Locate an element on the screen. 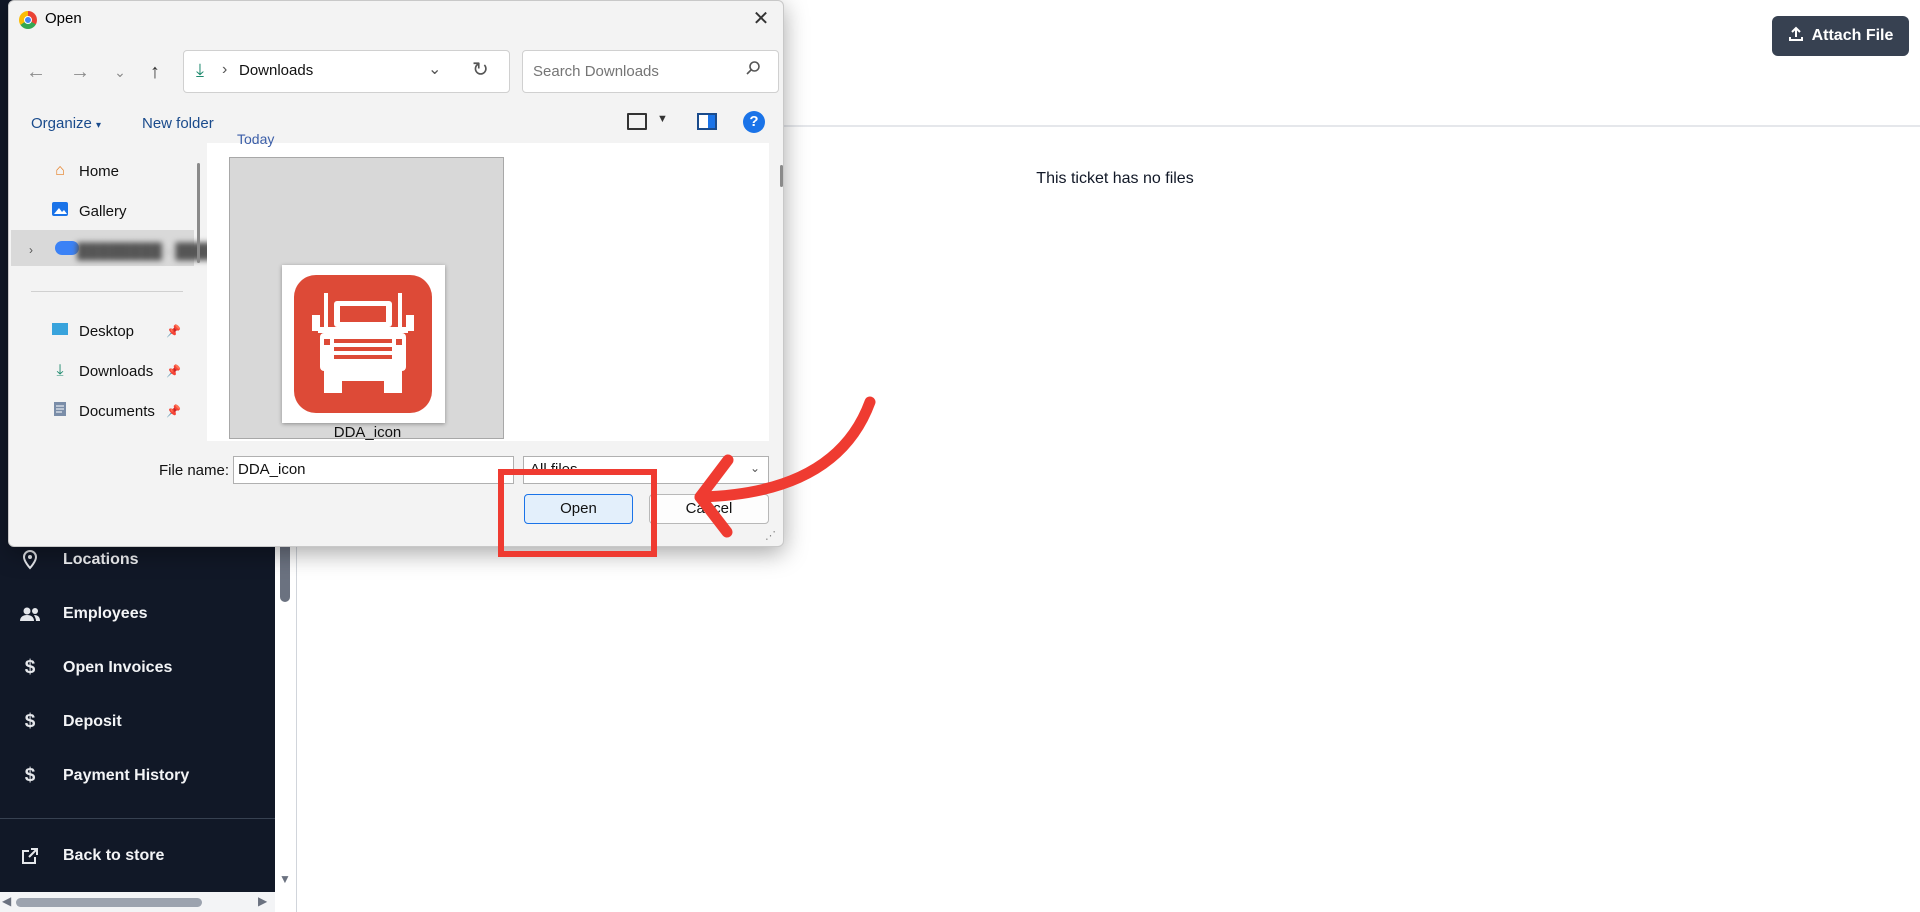 The height and width of the screenshot is (912, 1920). nav-item-home: ⌂ Home is located at coordinates (101, 171).